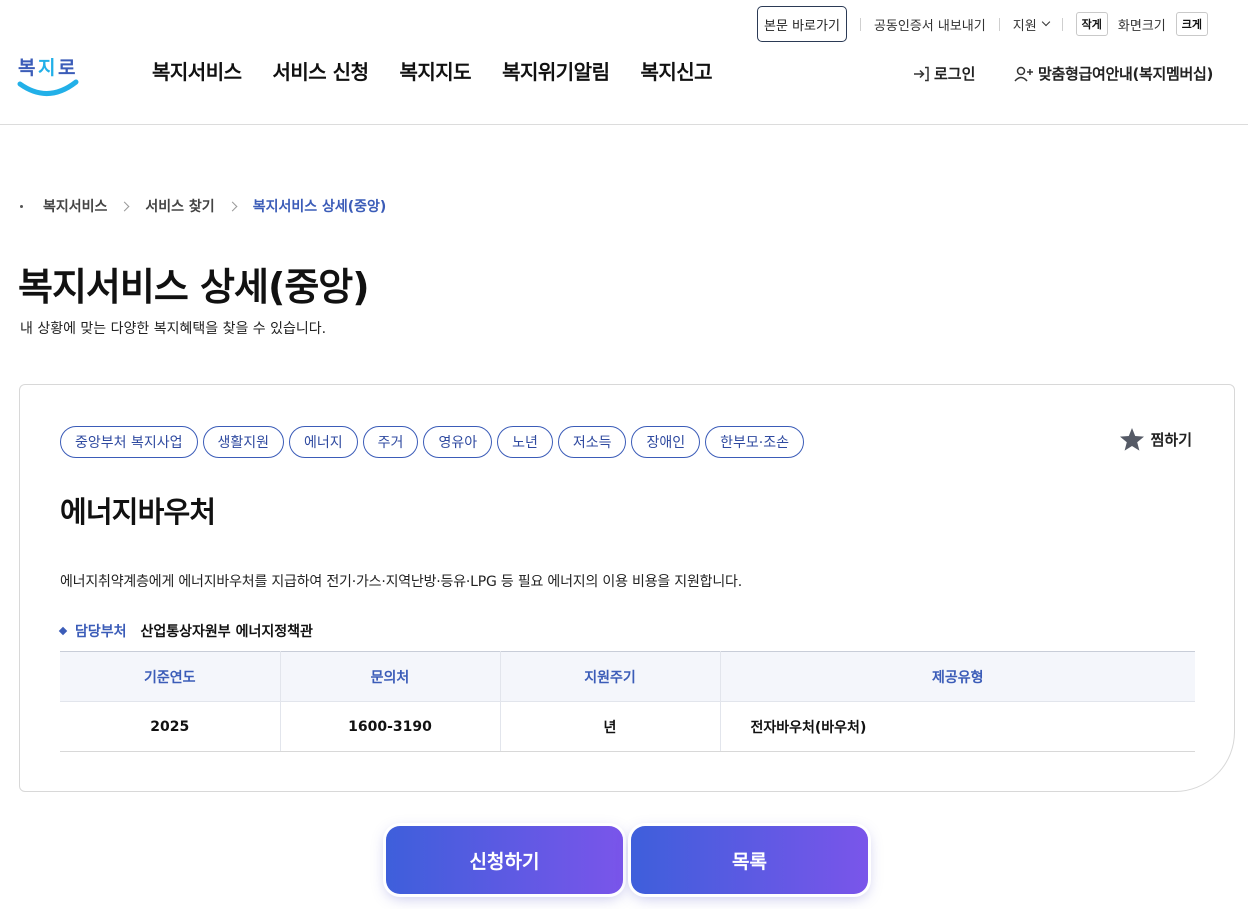 The height and width of the screenshot is (909, 1248). I want to click on tag-disabled: 장애인, so click(666, 442).